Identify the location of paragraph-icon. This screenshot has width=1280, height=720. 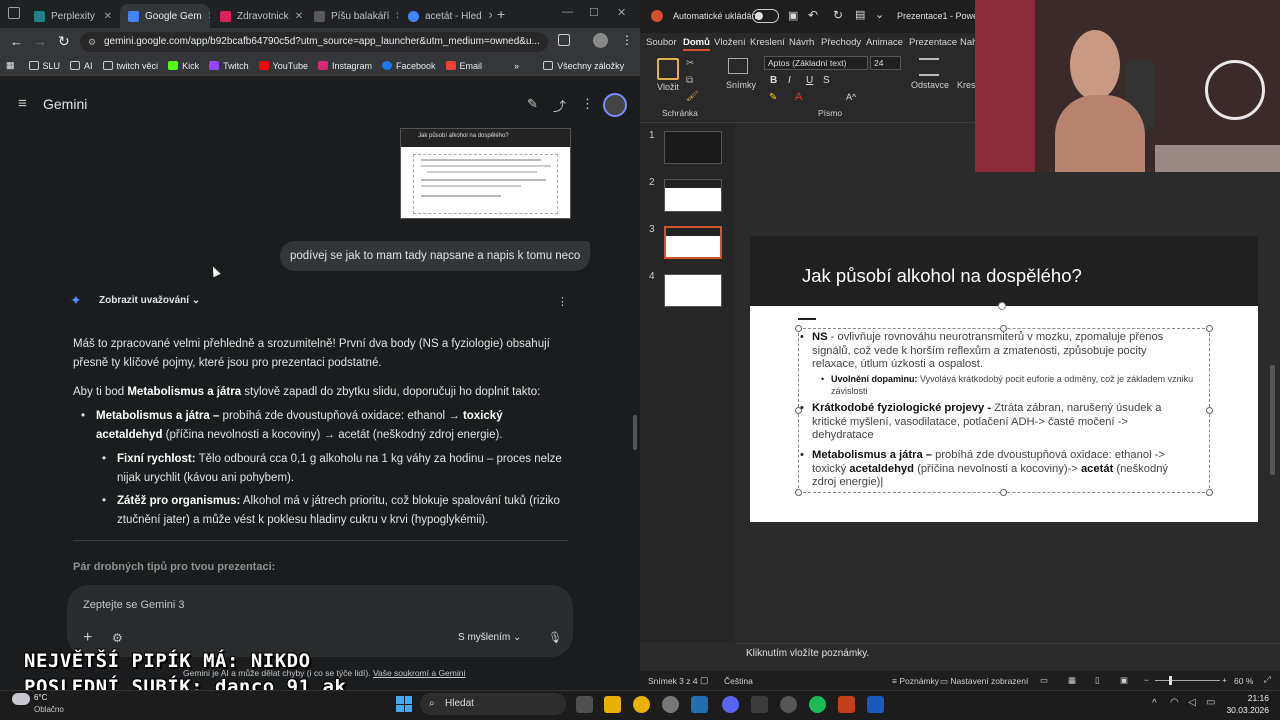
(929, 67).